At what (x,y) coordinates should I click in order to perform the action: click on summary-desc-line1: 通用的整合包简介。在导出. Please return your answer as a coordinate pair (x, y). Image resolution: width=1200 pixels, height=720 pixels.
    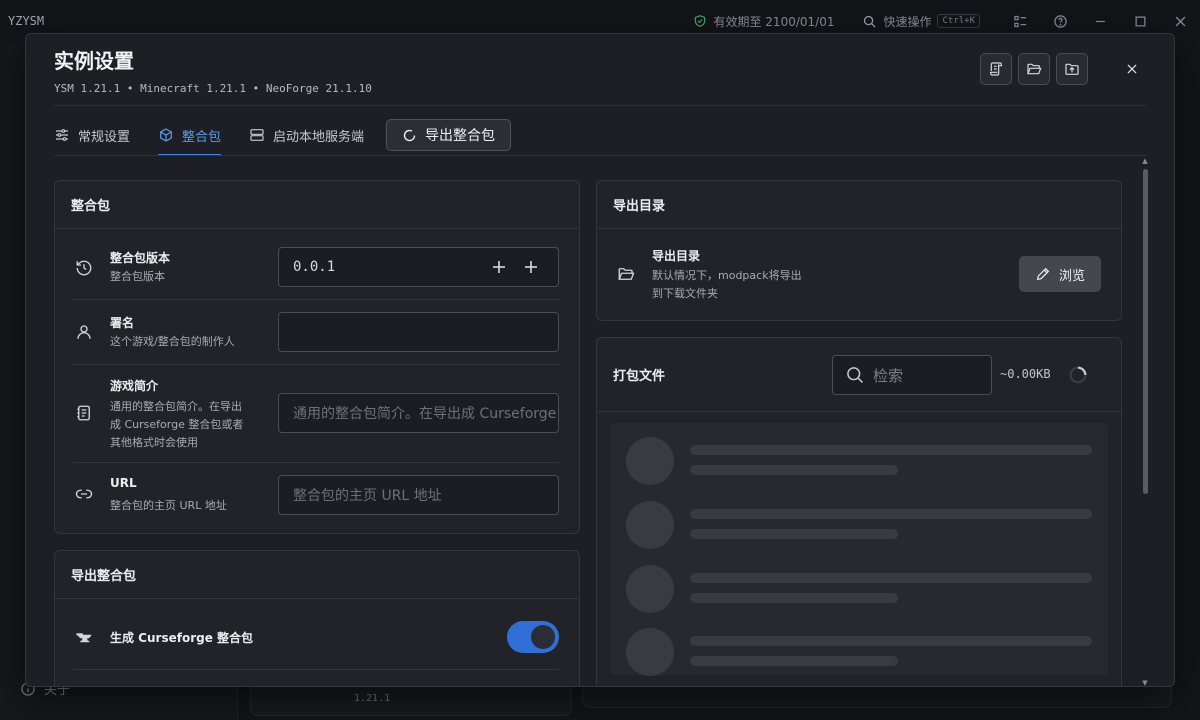
    Looking at the image, I should click on (176, 406).